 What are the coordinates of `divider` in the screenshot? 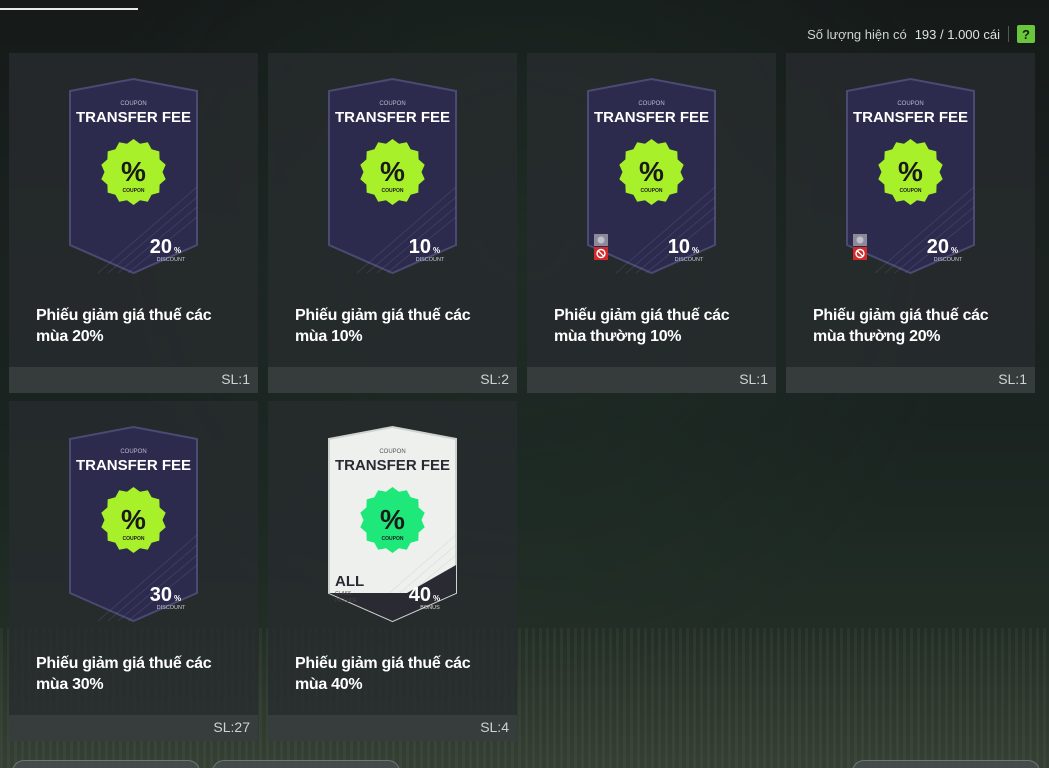 It's located at (1008, 34).